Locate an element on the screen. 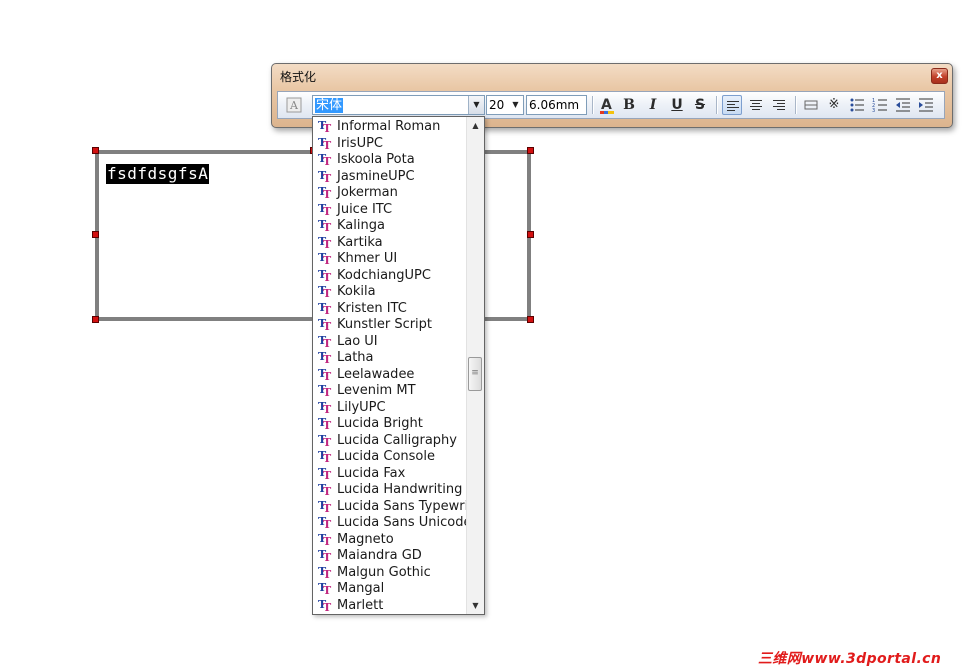  bold-button: B is located at coordinates (629, 105).